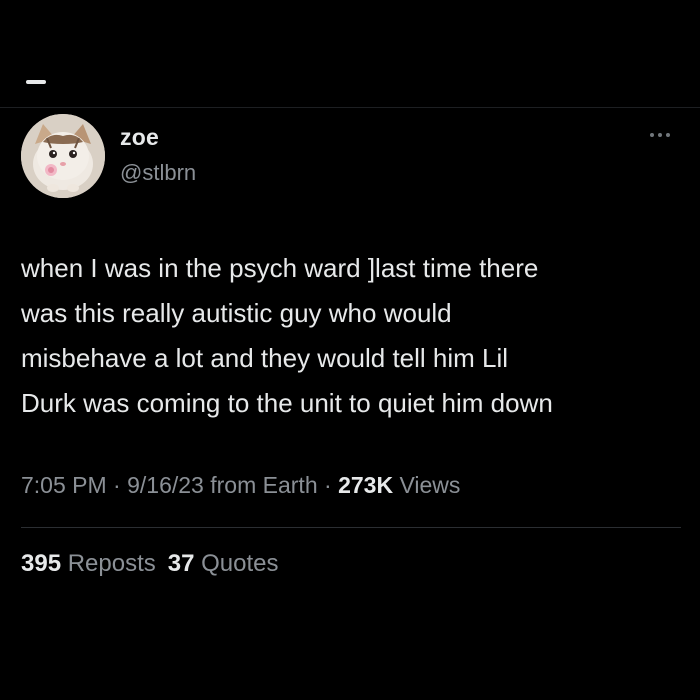  I want to click on user-handle: @stlbrn, so click(158, 173).